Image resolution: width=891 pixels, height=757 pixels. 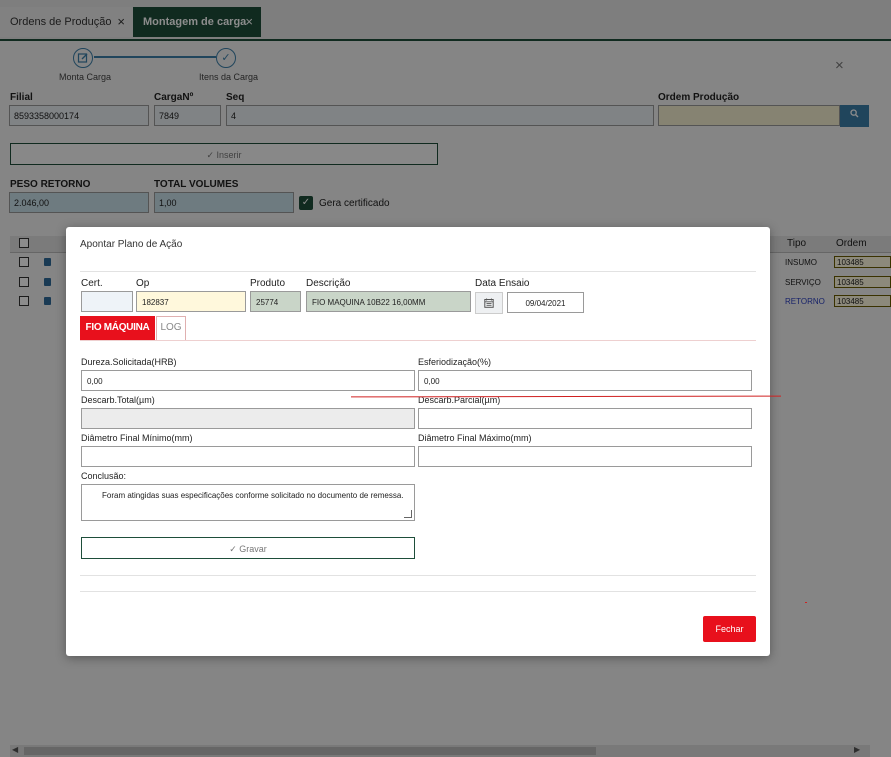 I want to click on dureza-label: Dureza.Solicitada(HRB), so click(x=129, y=362).